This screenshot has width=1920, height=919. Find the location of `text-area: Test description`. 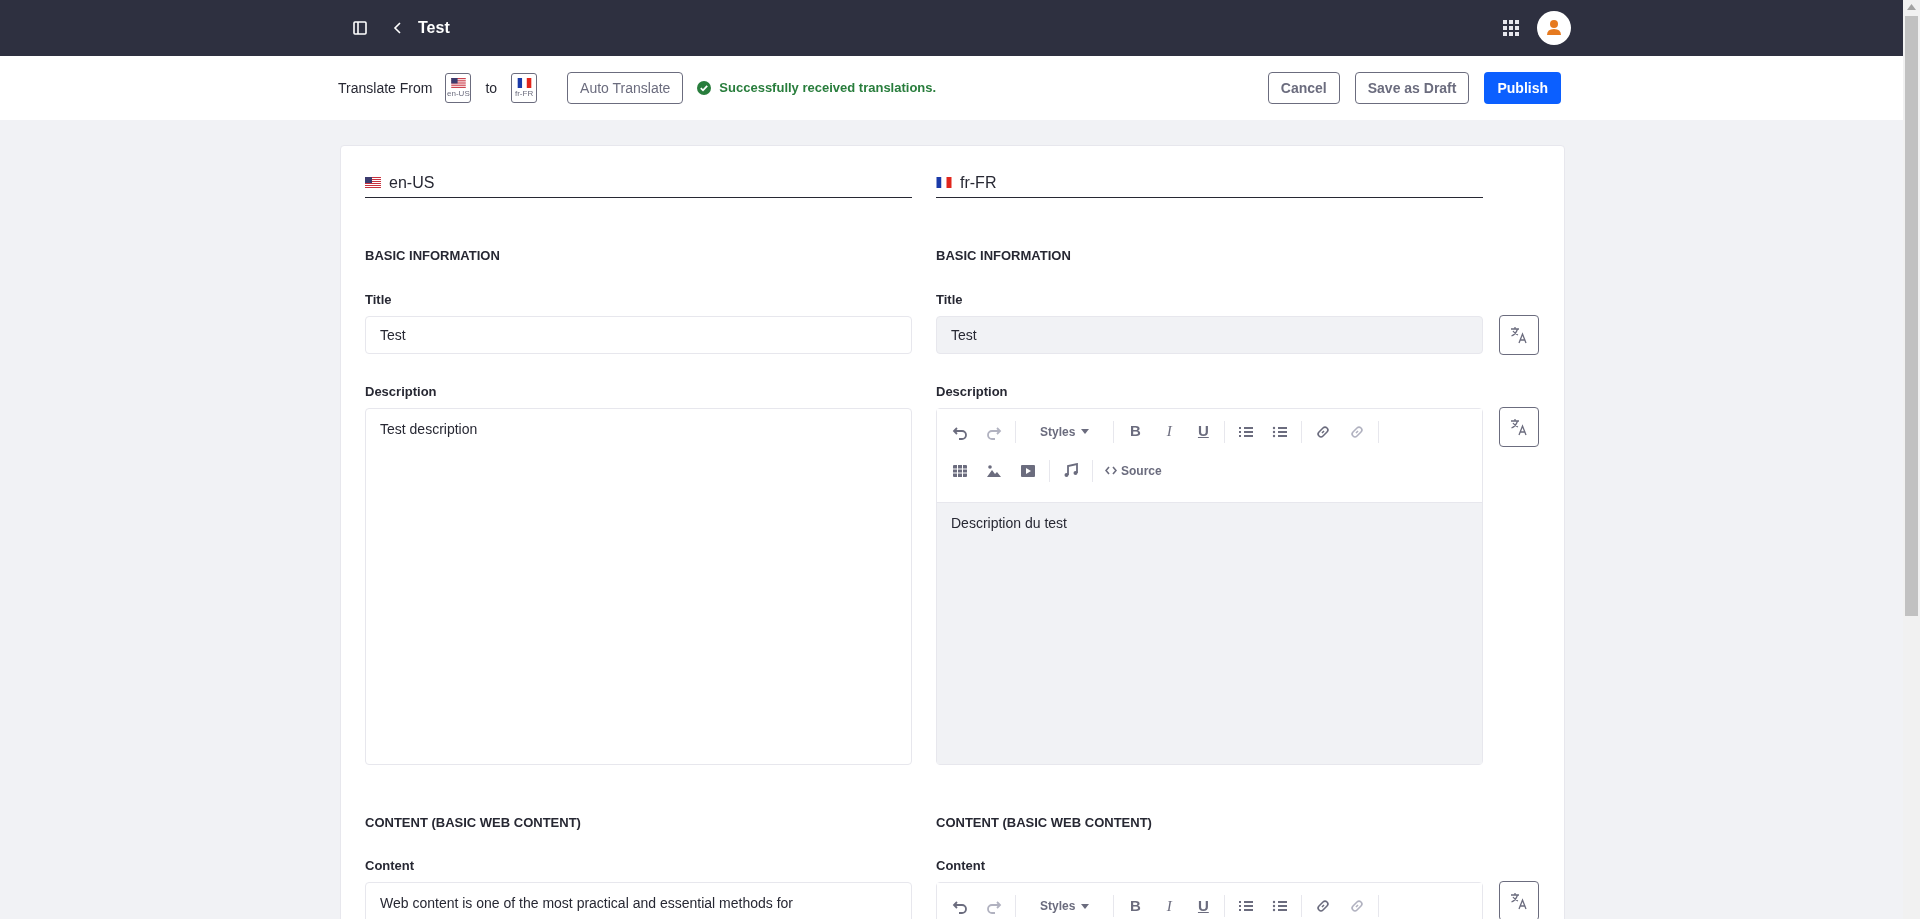

text-area: Test description is located at coordinates (638, 586).